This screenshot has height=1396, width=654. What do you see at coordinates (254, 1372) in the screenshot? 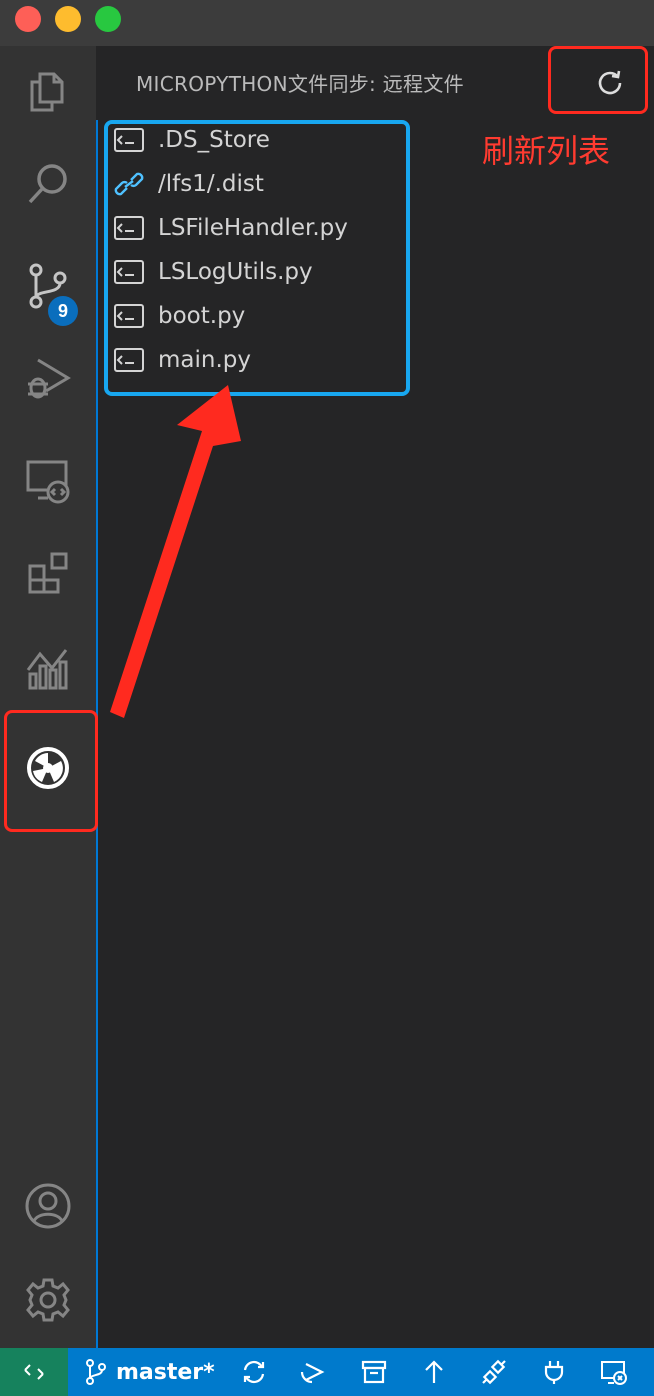
I see `sync-icon` at bounding box center [254, 1372].